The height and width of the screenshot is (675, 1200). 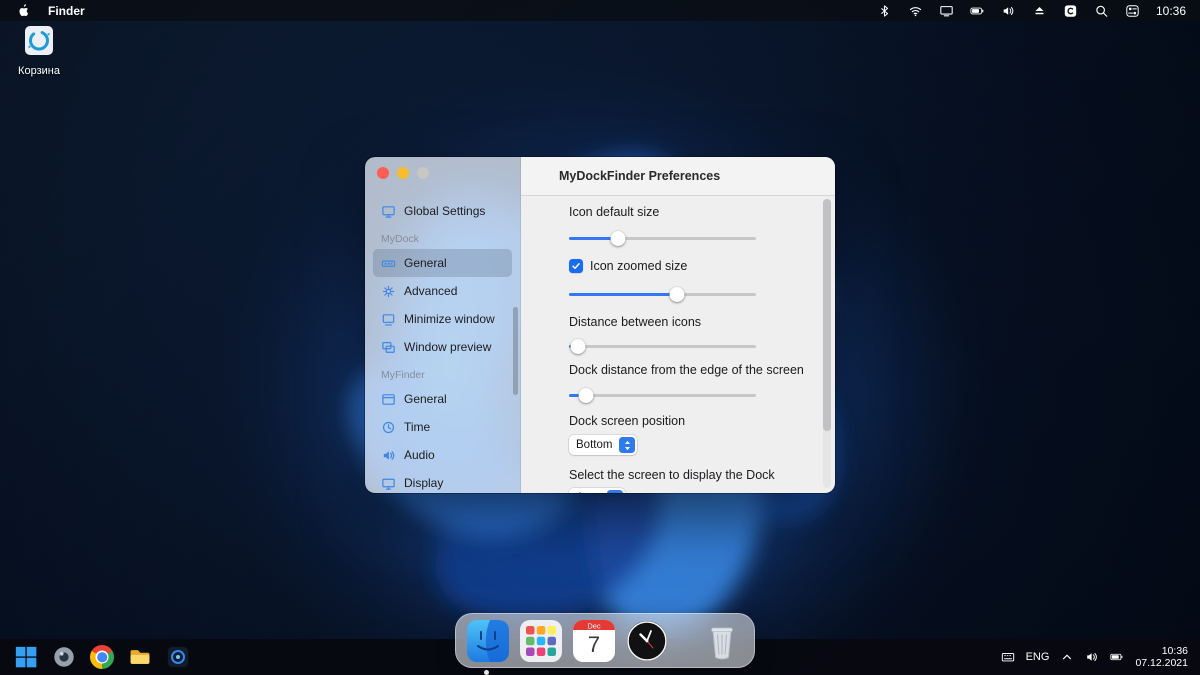 What do you see at coordinates (388, 291) in the screenshot?
I see `gear-icon` at bounding box center [388, 291].